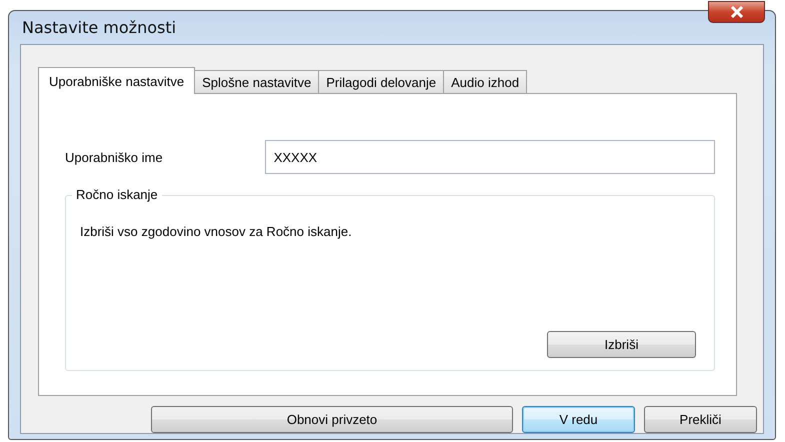 The width and height of the screenshot is (785, 442). Describe the element at coordinates (381, 81) in the screenshot. I see `tab: Prilagodi delovanje` at that location.